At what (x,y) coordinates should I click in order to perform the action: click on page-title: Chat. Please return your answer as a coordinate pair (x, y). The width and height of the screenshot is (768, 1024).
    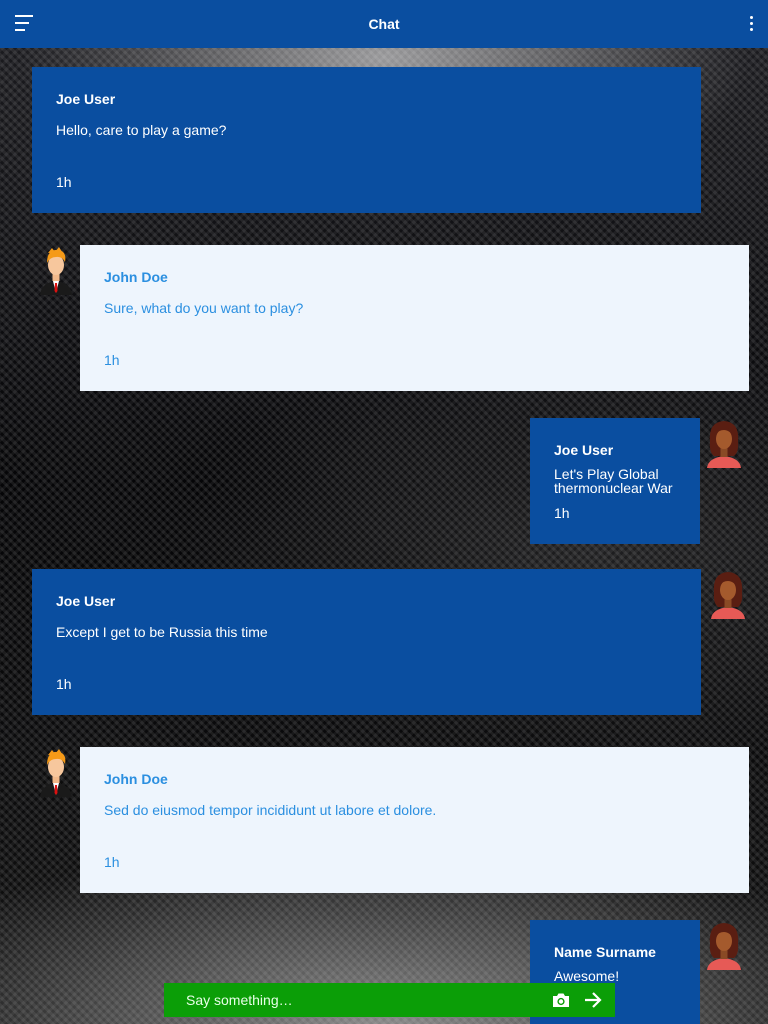
    Looking at the image, I should click on (384, 24).